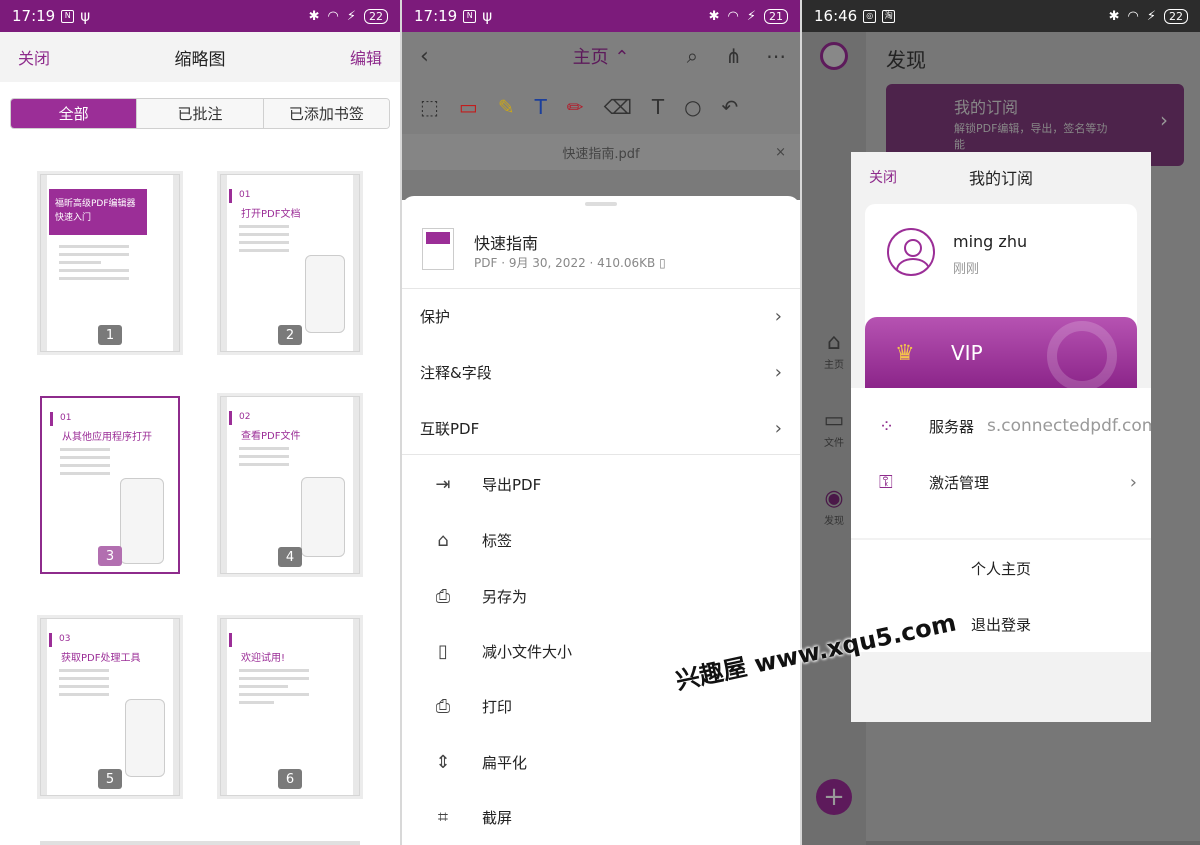 The width and height of the screenshot is (1200, 845). What do you see at coordinates (986, 107) in the screenshot?
I see `subscription-title: 我的订阅` at bounding box center [986, 107].